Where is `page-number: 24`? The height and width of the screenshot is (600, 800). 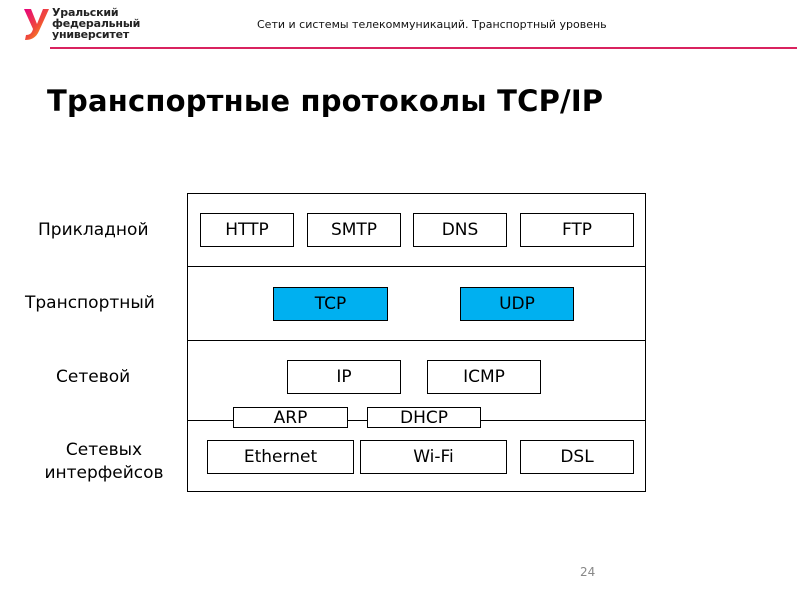
page-number: 24 is located at coordinates (588, 572).